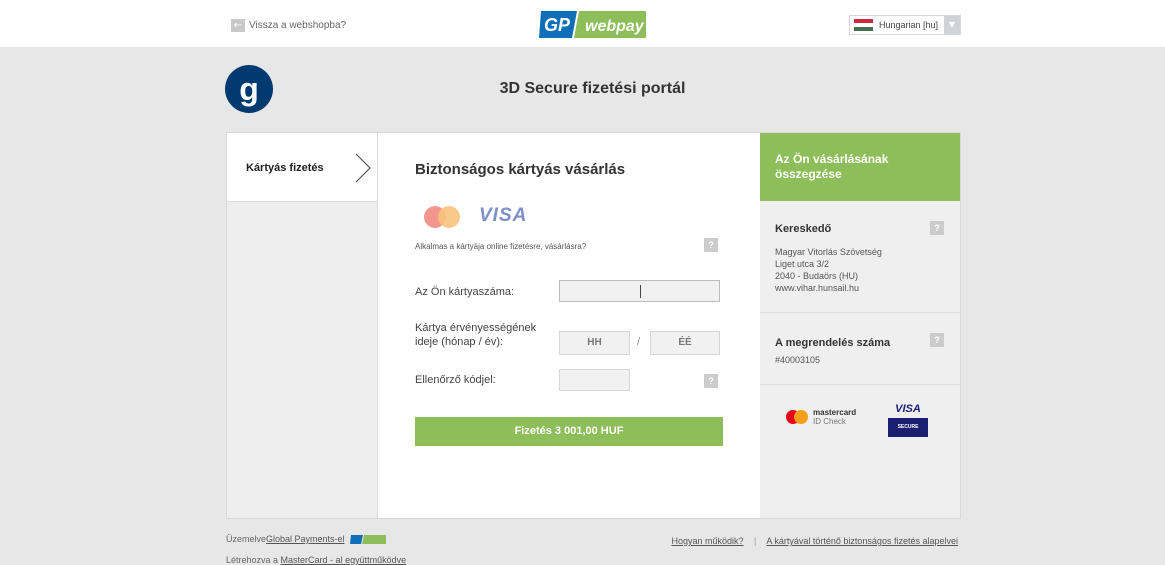  I want to click on page-title: 3D Secure fizetési portál, so click(592, 88).